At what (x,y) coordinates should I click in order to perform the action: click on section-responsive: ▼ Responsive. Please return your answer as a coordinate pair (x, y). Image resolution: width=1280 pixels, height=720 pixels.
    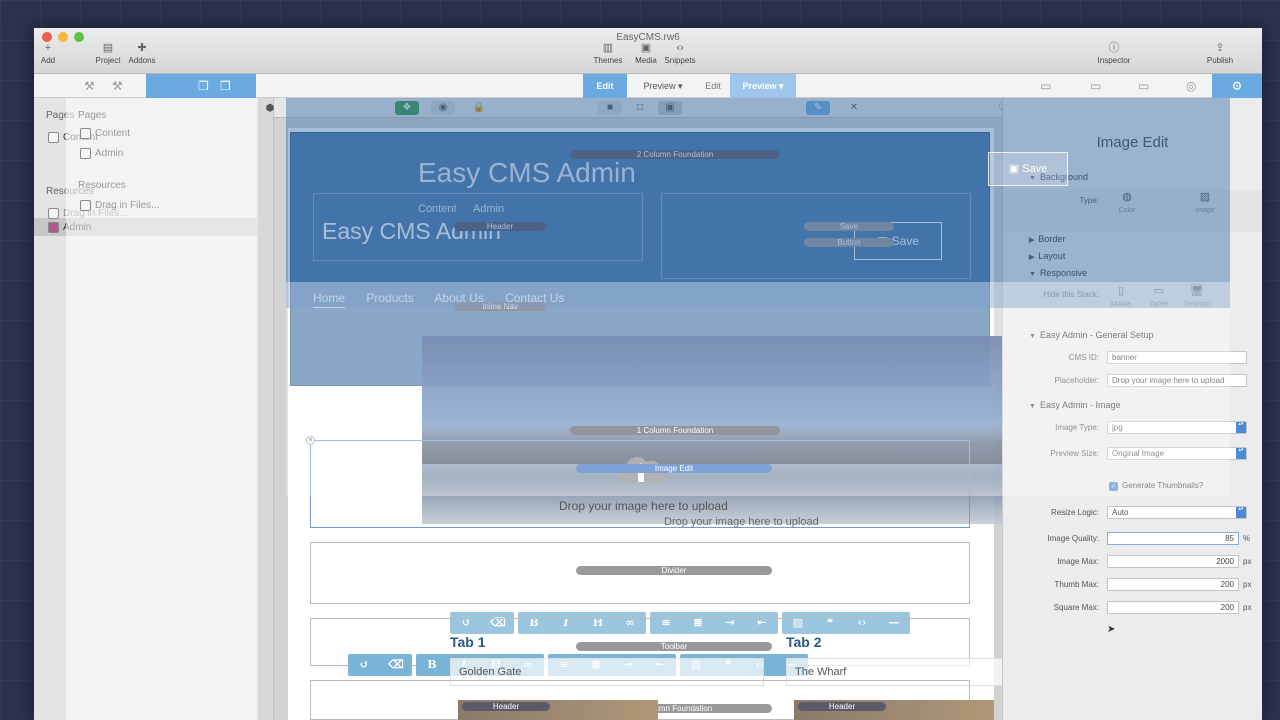
    Looking at the image, I should click on (1058, 273).